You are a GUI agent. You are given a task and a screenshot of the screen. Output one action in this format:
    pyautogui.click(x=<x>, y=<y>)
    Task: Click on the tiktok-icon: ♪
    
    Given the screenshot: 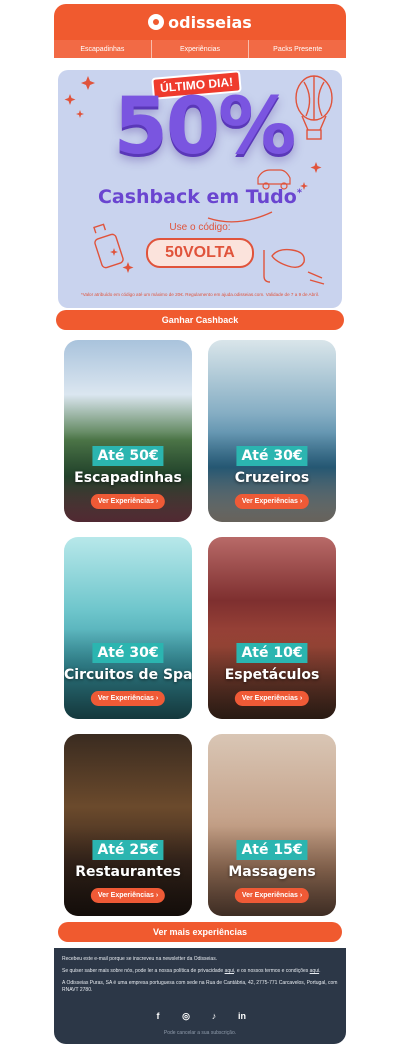 What is the action you would take?
    pyautogui.click(x=214, y=1016)
    